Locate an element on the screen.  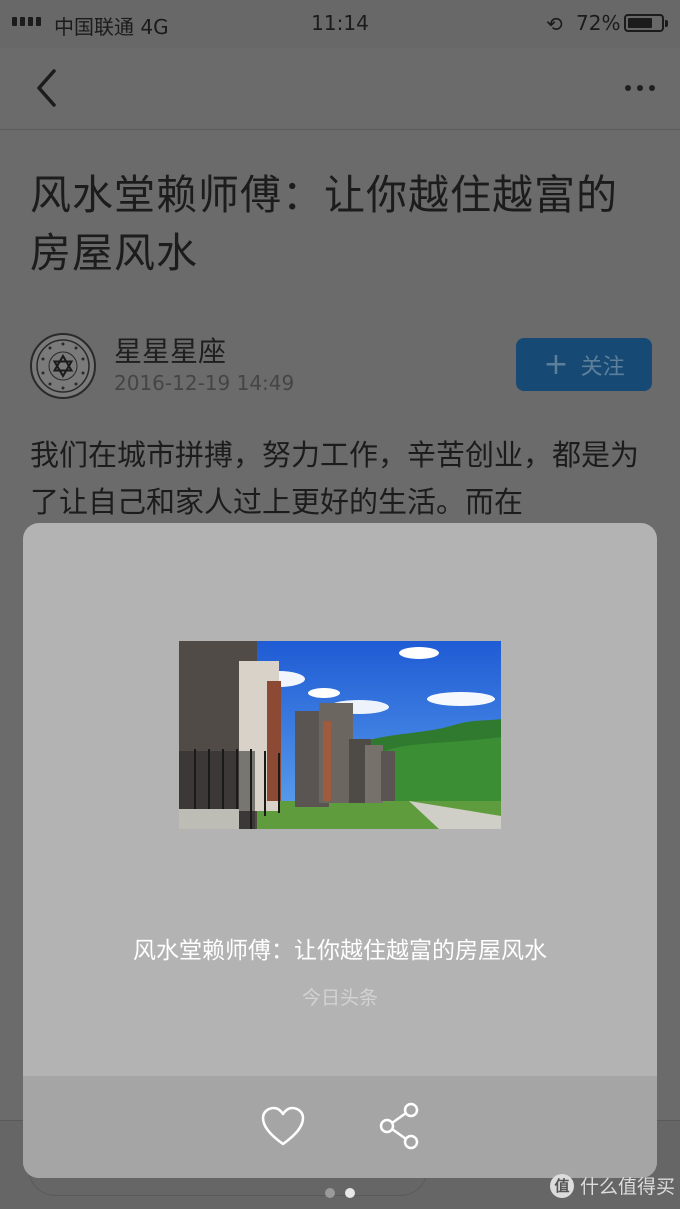
card-title: 风水堂赖师傅：让你越住越富的房屋风水 is located at coordinates (340, 951).